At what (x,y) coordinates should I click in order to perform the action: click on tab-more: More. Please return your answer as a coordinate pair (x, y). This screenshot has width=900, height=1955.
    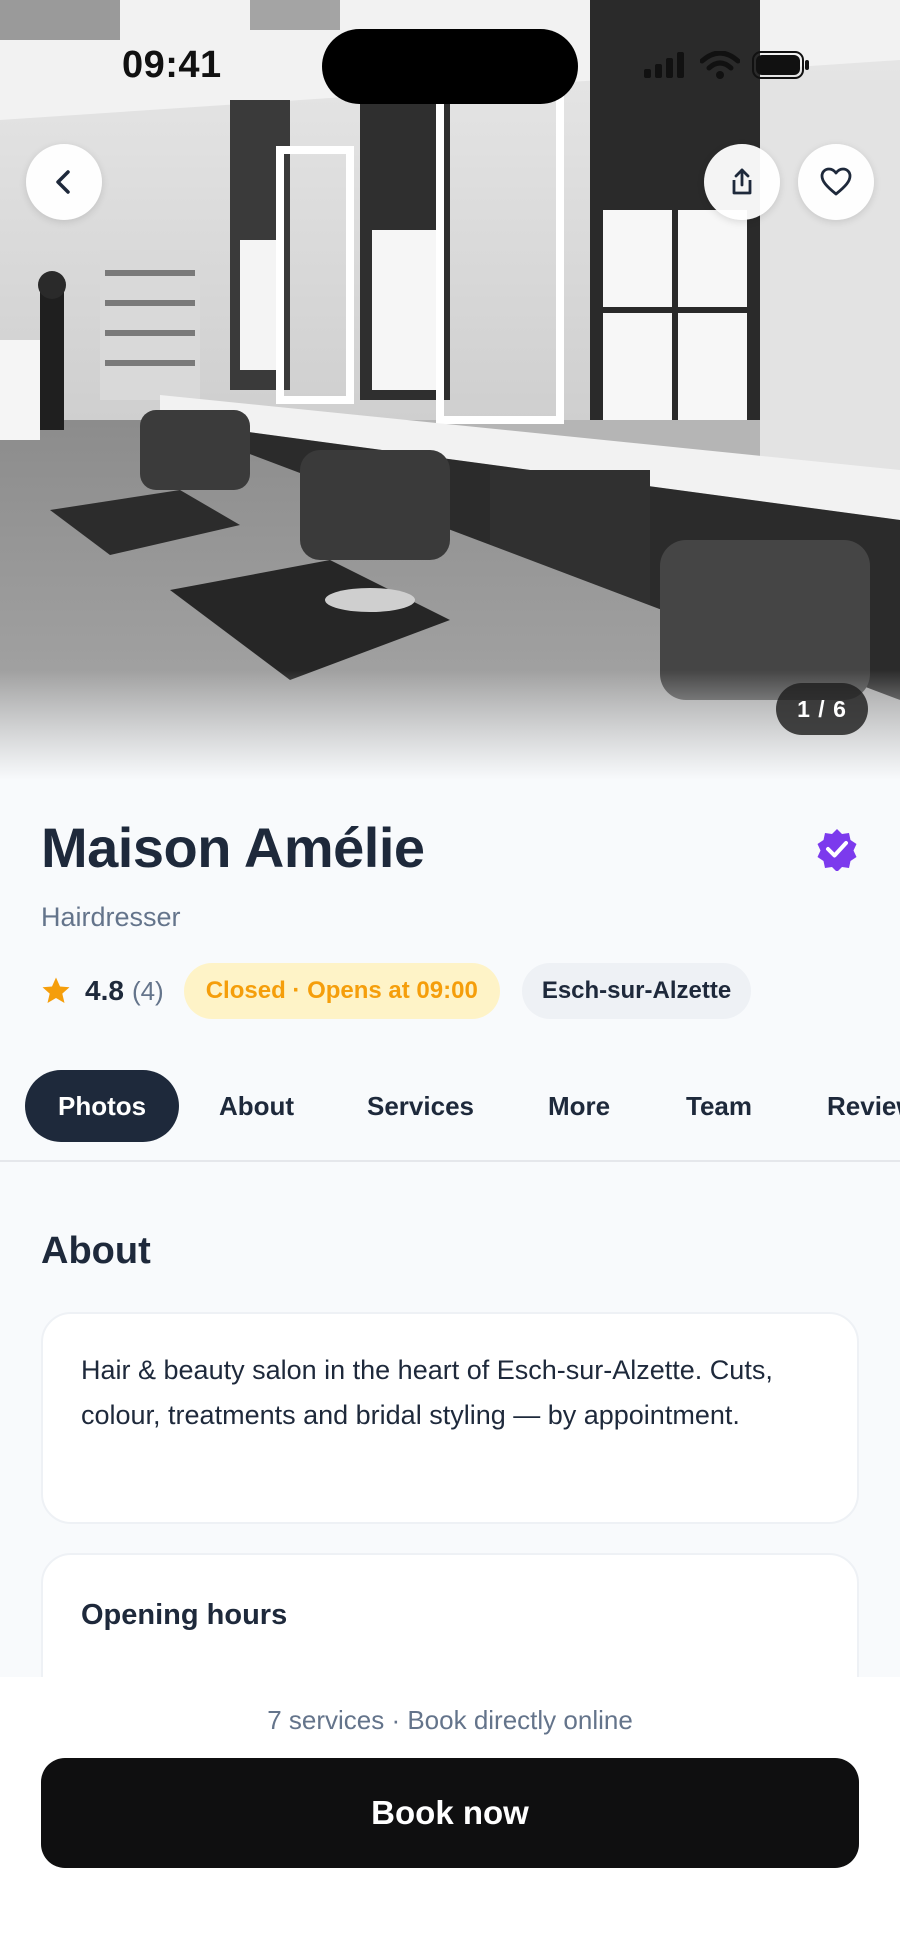
    Looking at the image, I should click on (579, 1106).